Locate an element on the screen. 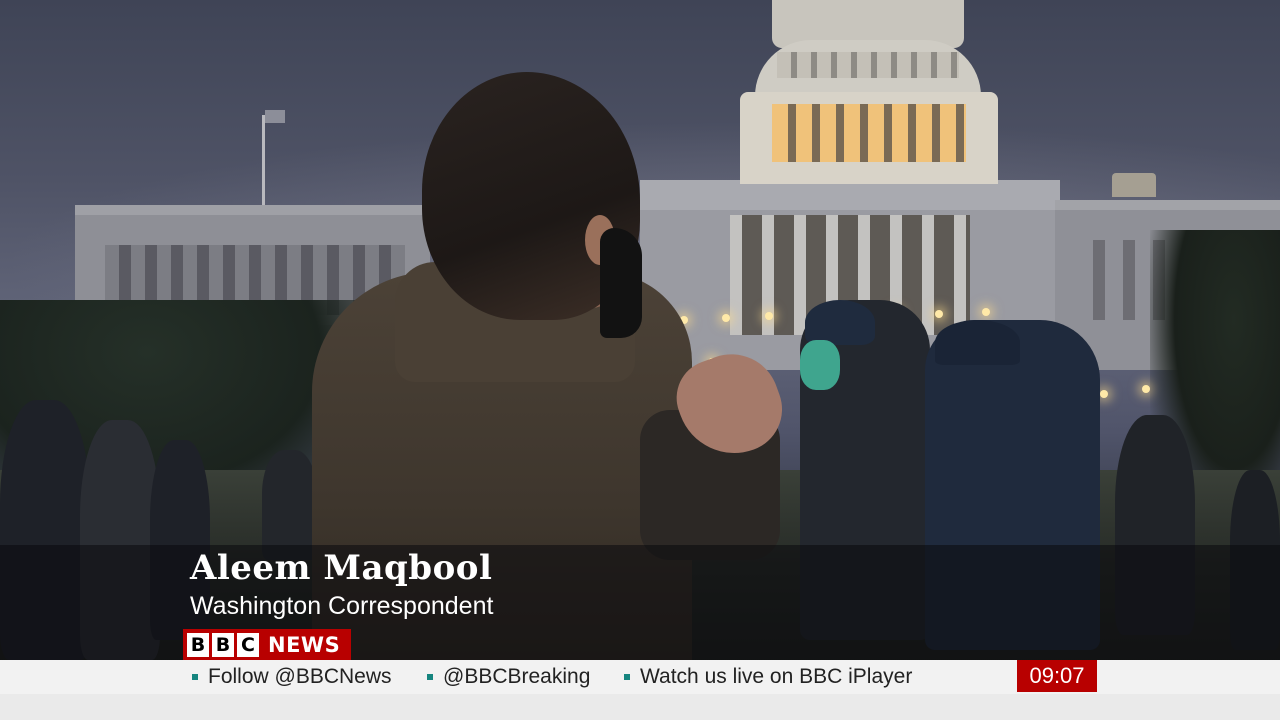 The image size is (1280, 720). dome-drum is located at coordinates (869, 138).